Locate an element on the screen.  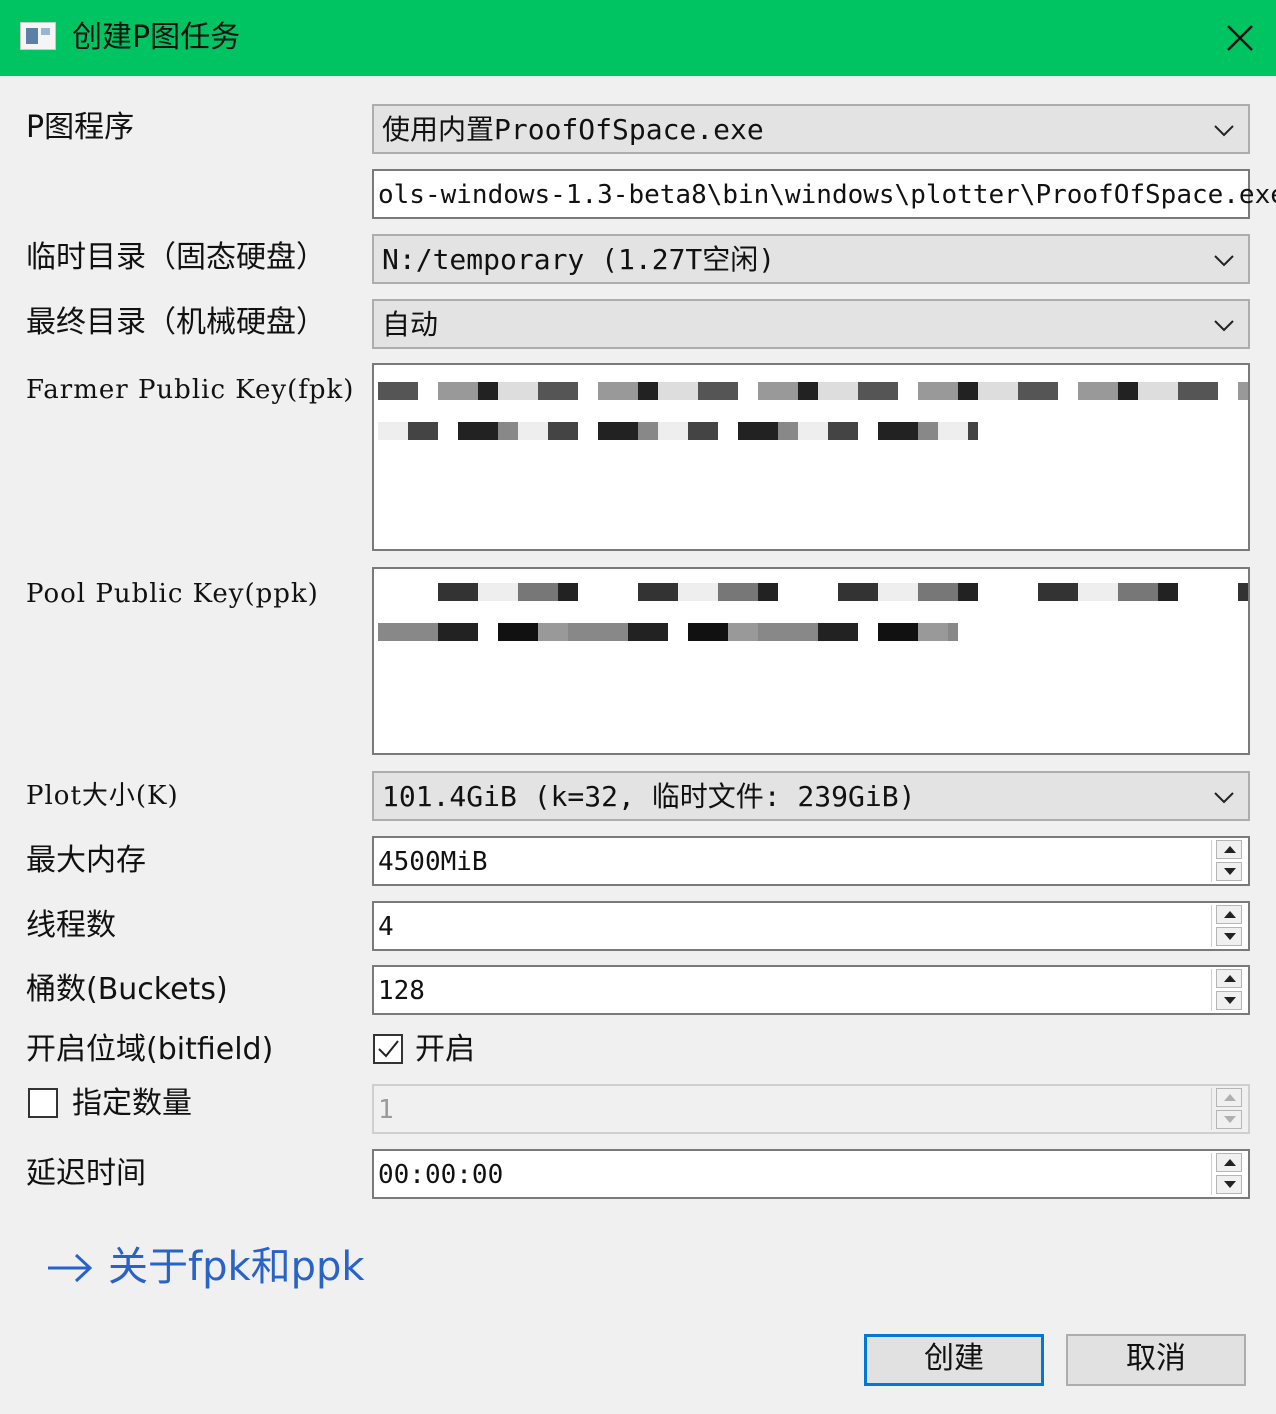
final-dir-select: 自动 is located at coordinates (811, 324).